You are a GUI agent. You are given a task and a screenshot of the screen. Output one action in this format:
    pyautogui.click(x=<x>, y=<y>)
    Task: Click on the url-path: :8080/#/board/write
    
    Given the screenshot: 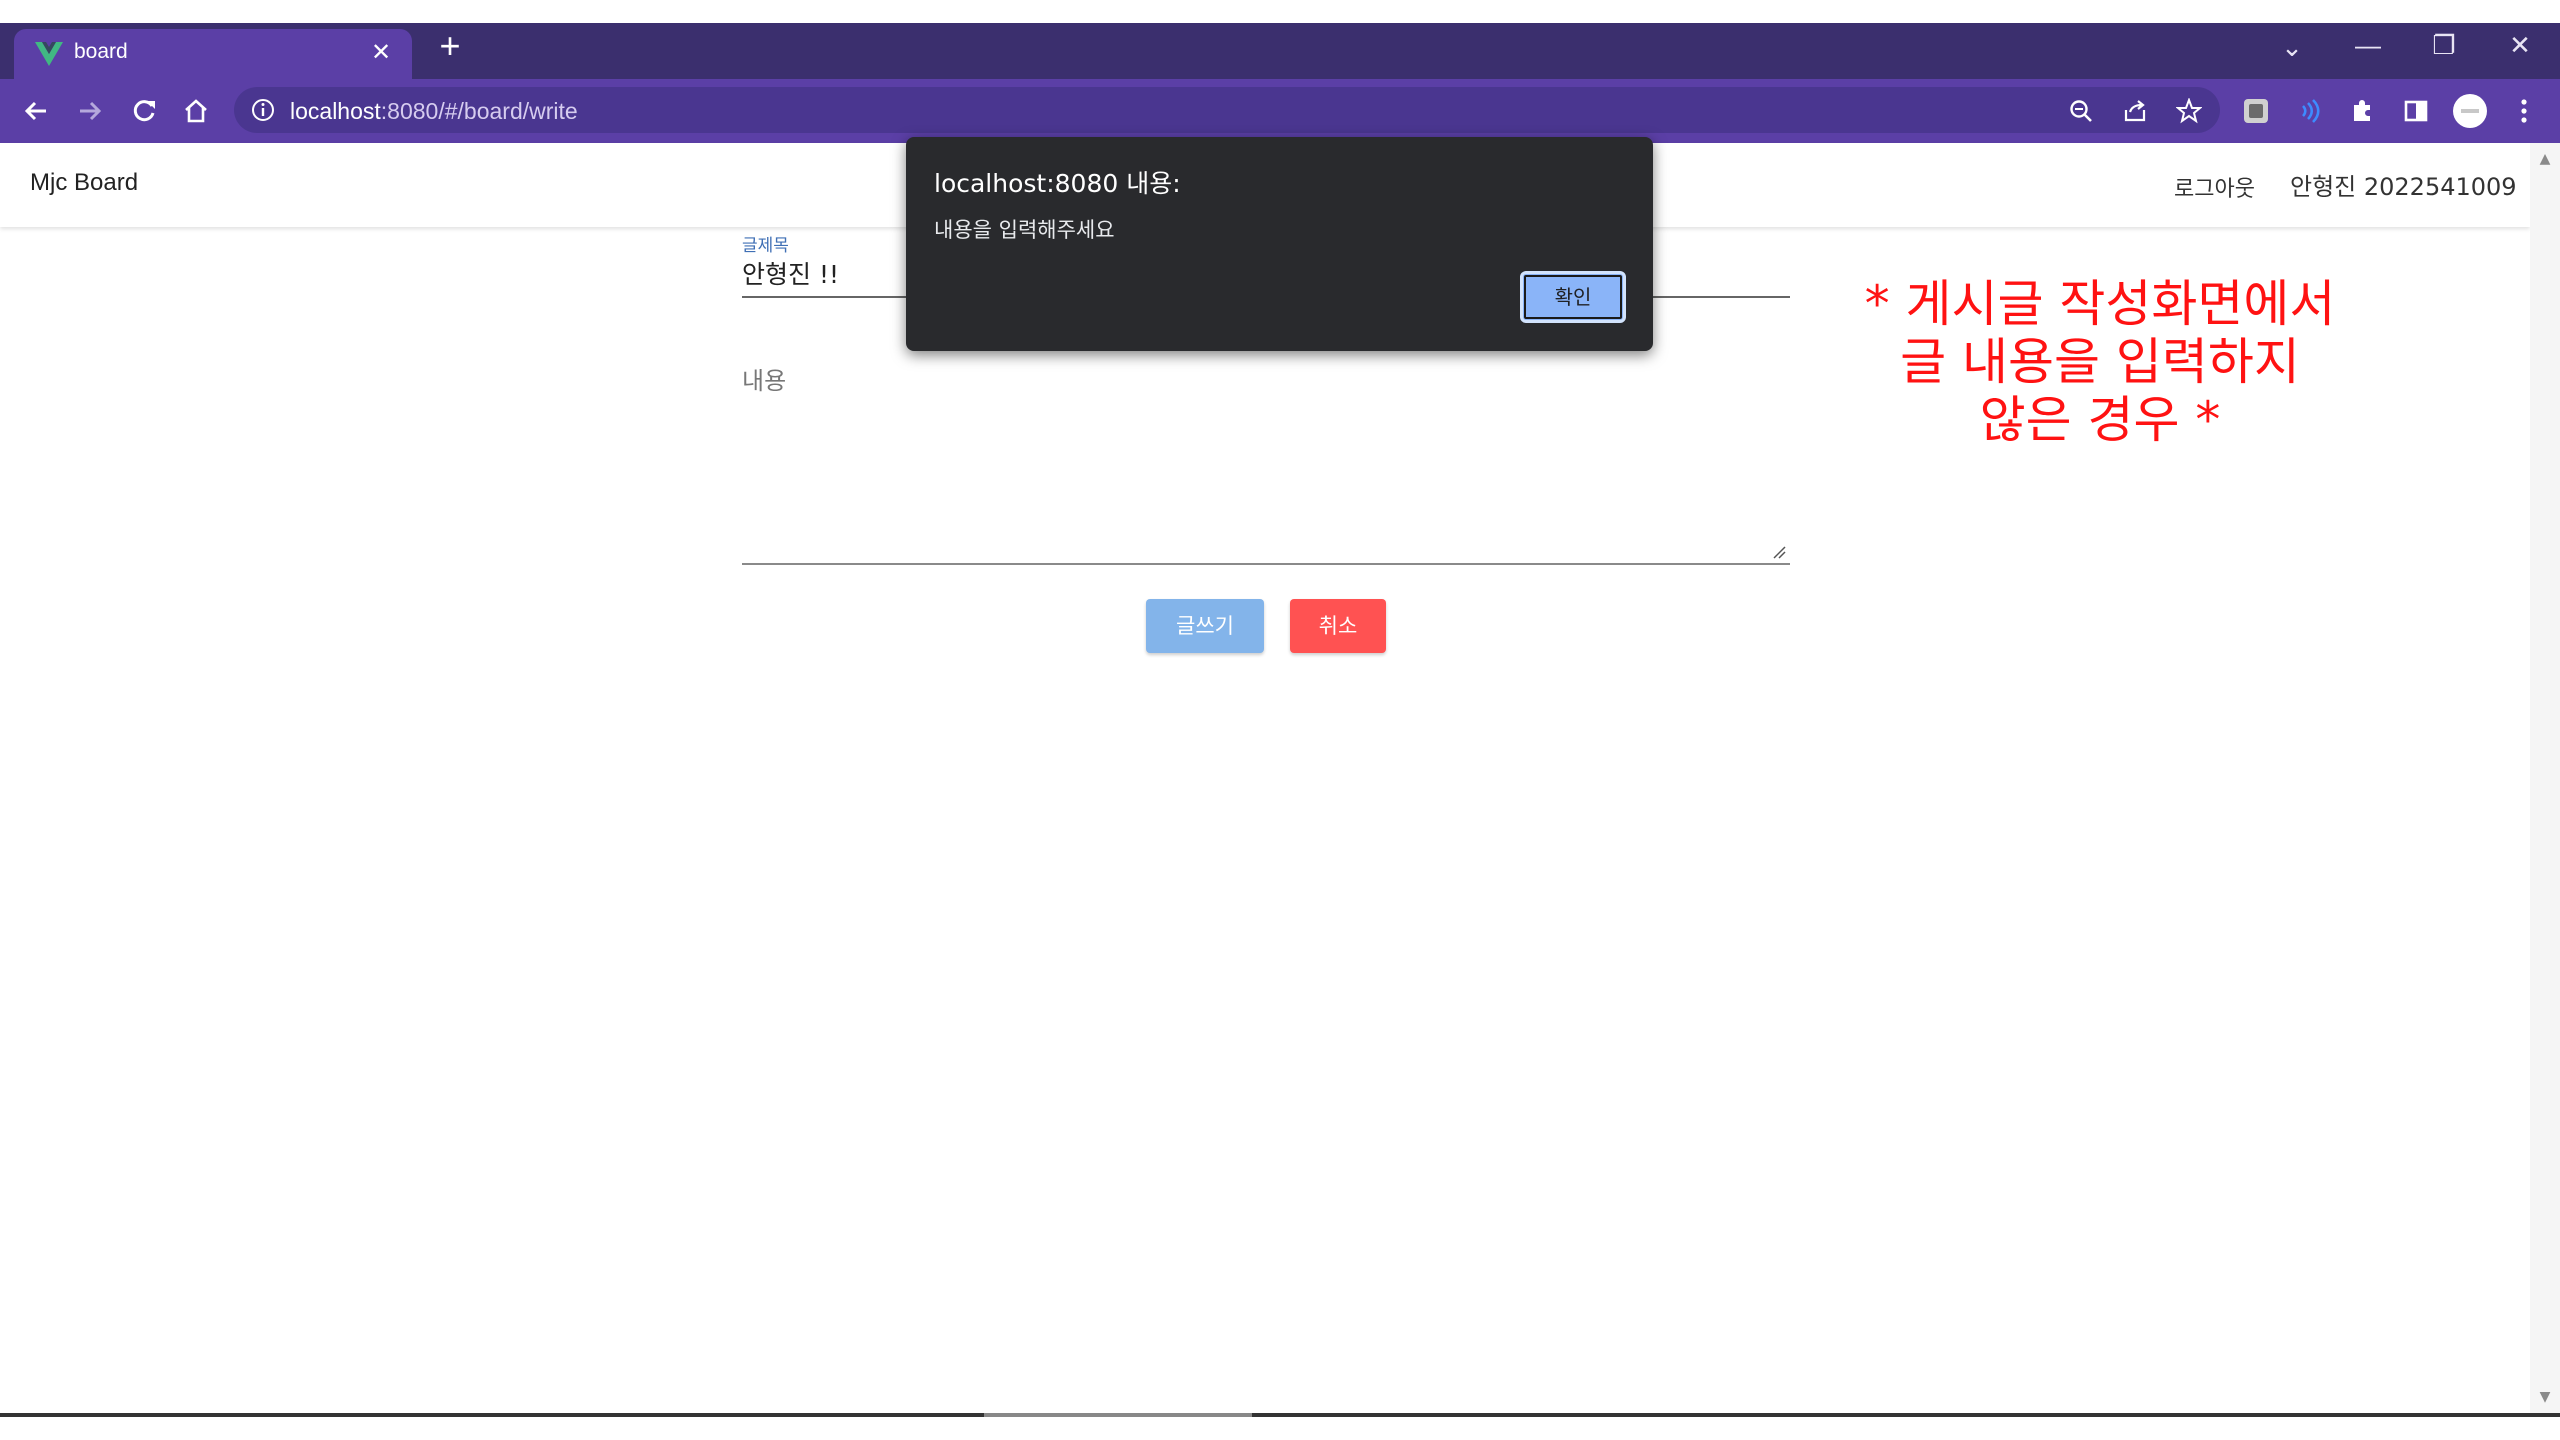 What is the action you would take?
    pyautogui.click(x=479, y=111)
    